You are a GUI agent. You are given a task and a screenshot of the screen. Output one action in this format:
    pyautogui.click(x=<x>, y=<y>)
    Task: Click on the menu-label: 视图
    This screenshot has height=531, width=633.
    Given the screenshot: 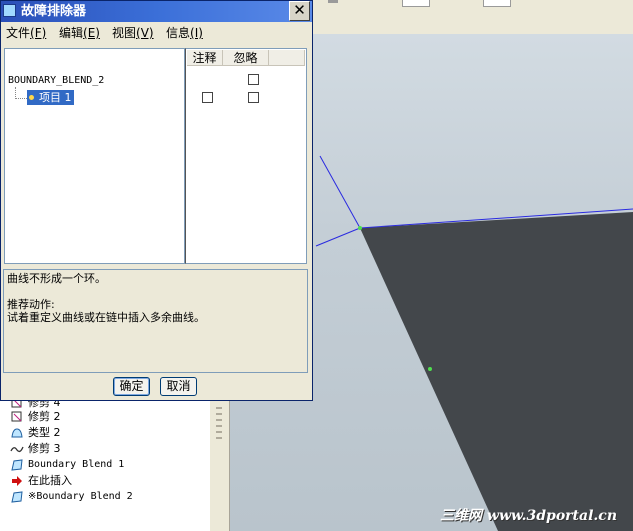 What is the action you would take?
    pyautogui.click(x=124, y=33)
    